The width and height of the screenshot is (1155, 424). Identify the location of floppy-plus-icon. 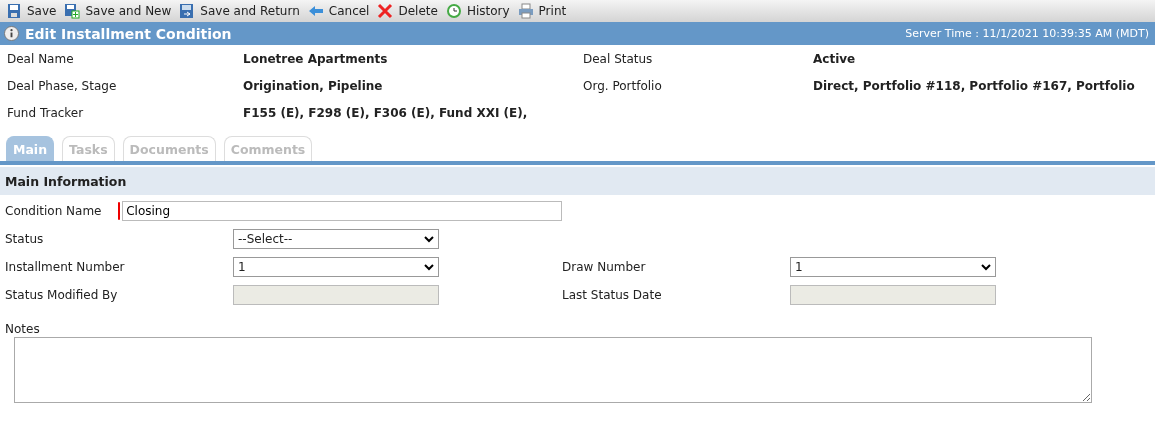
(72, 11).